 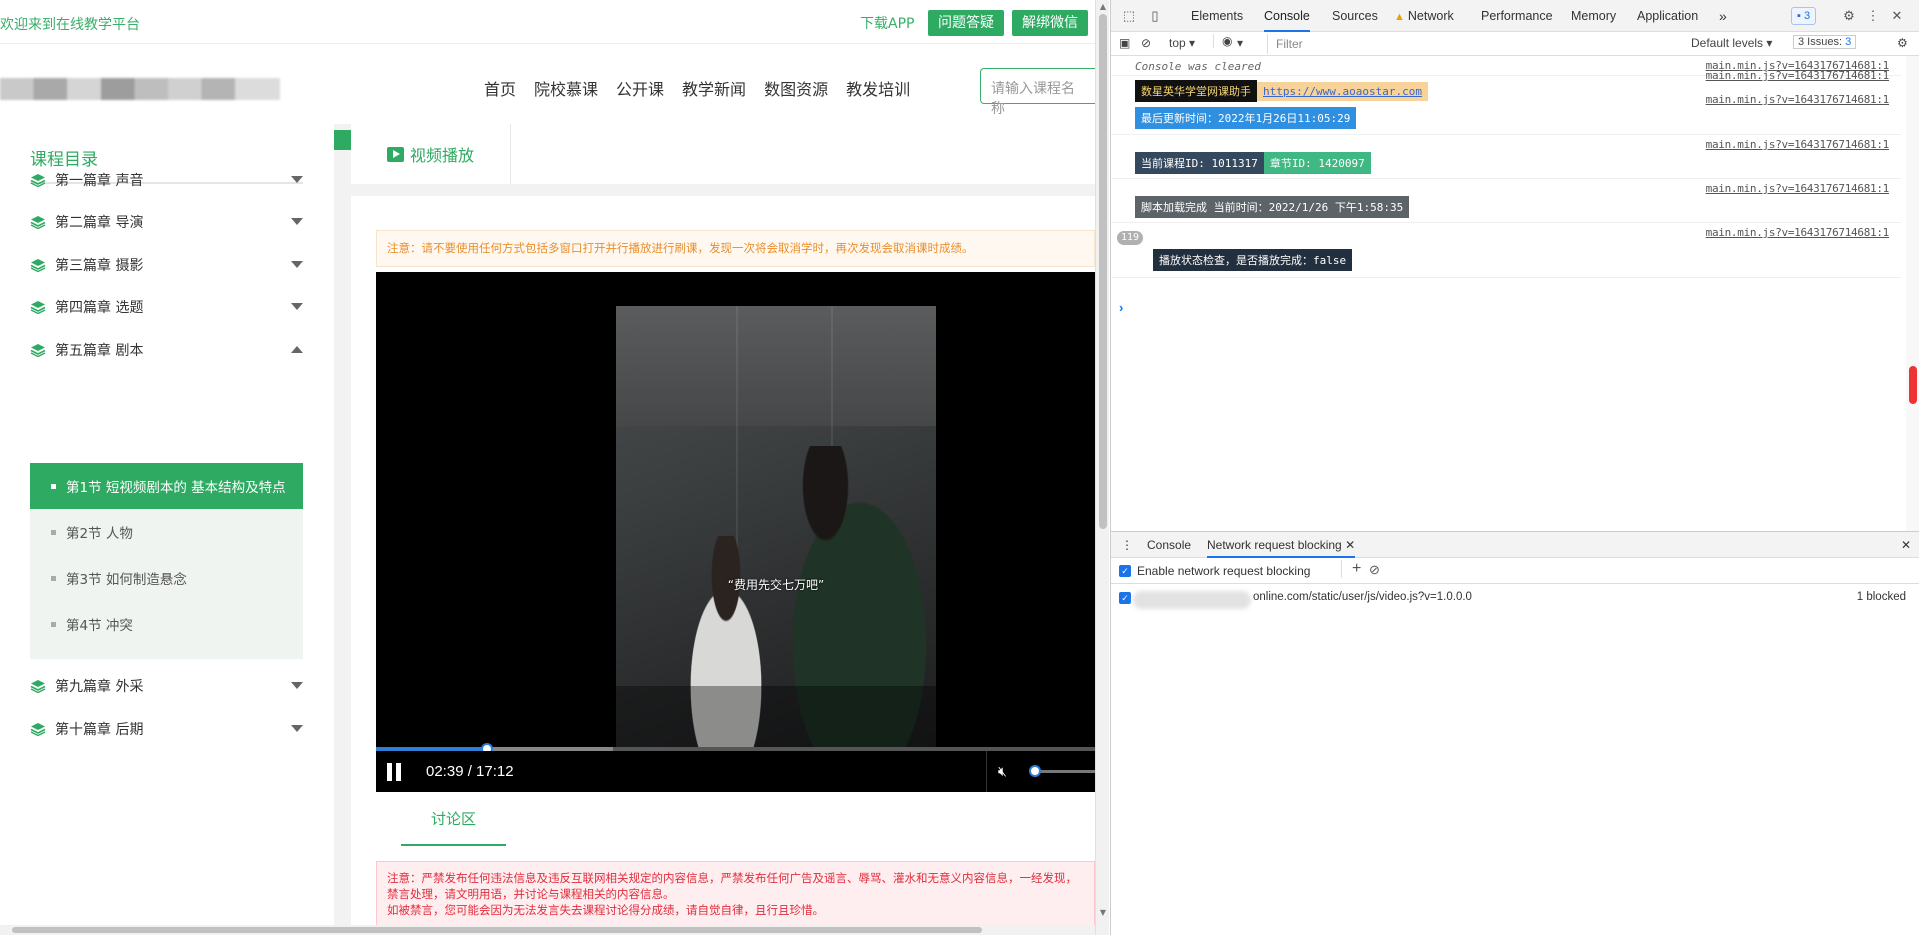 What do you see at coordinates (1050, 23) in the screenshot?
I see `unbind-wechat-button: 解绑微信` at bounding box center [1050, 23].